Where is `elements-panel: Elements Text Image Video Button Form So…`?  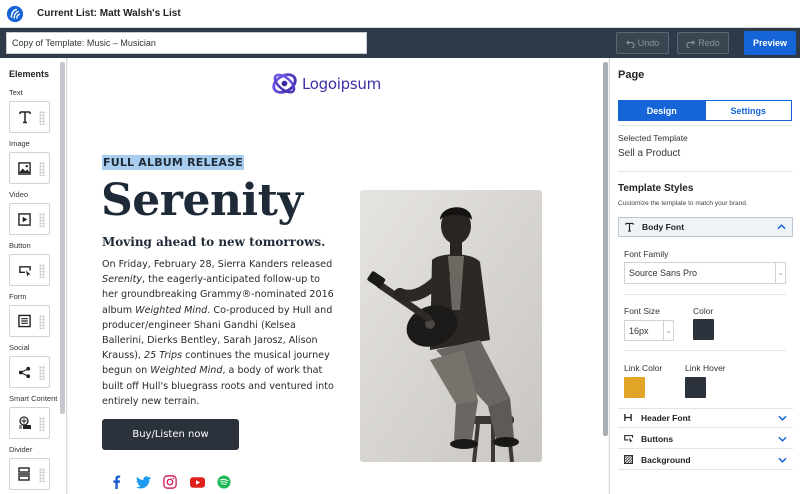
elements-panel: Elements Text Image Video Button Form So… is located at coordinates (33, 276).